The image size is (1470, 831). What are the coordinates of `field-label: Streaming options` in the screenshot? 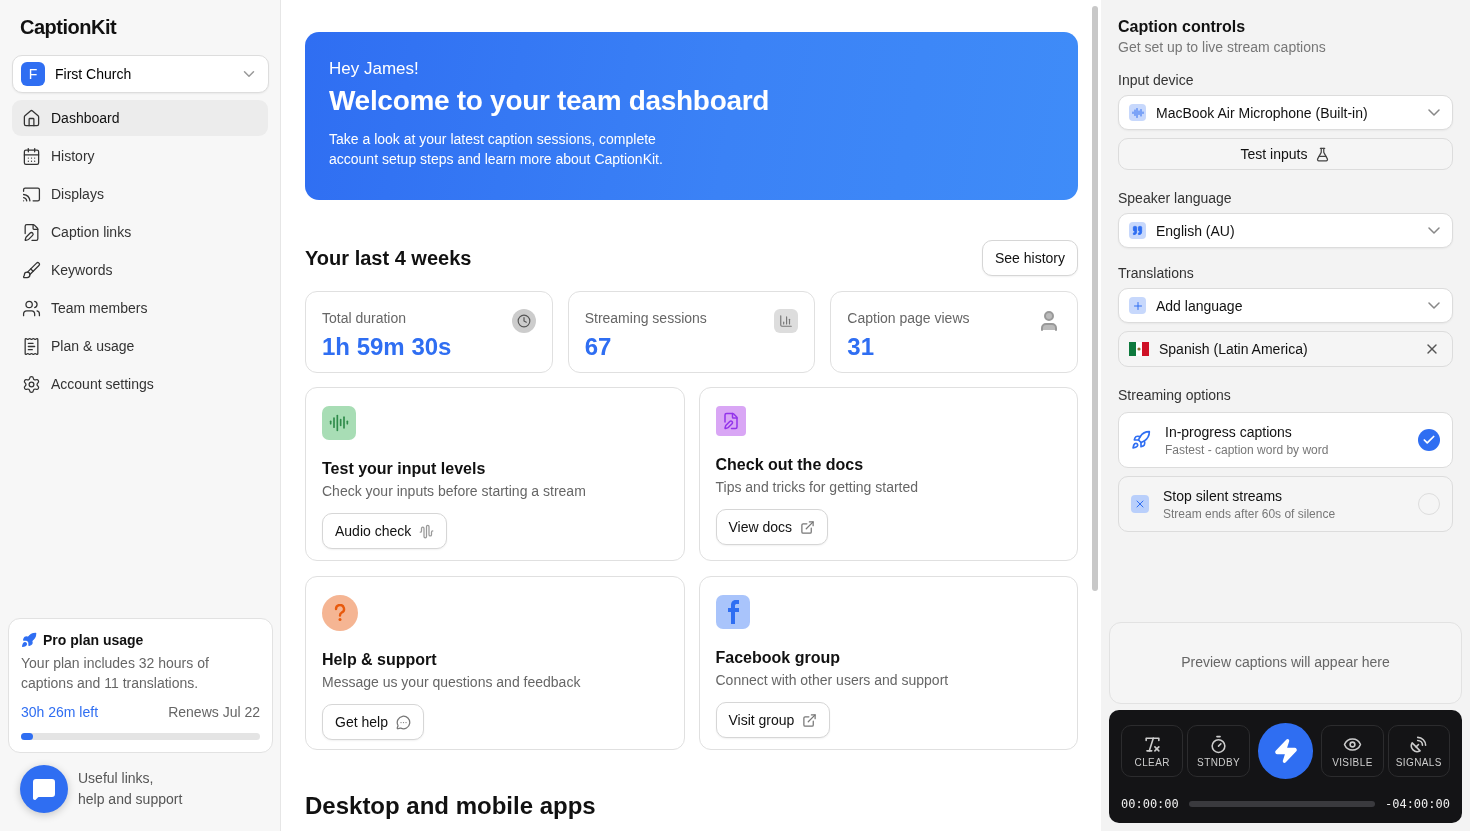 It's located at (1175, 395).